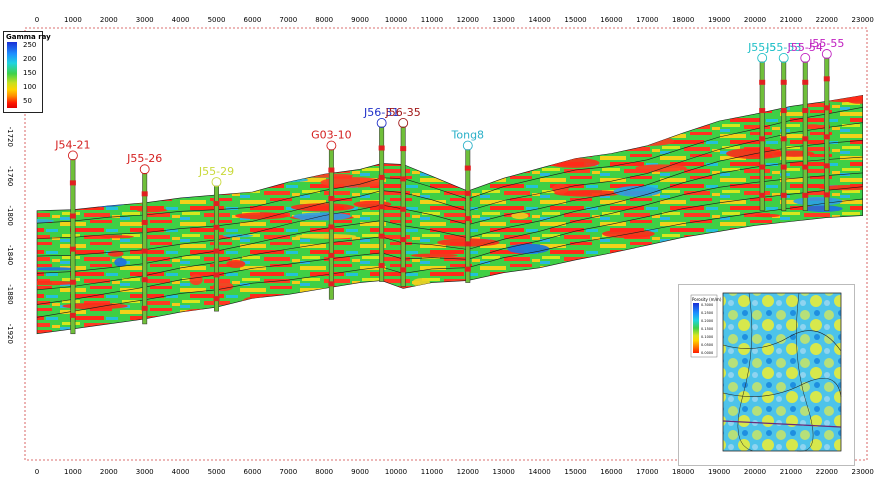 This screenshot has height=491, width=875. Describe the element at coordinates (37, 20) in the screenshot. I see `top-axis-tick-label: 0` at that location.